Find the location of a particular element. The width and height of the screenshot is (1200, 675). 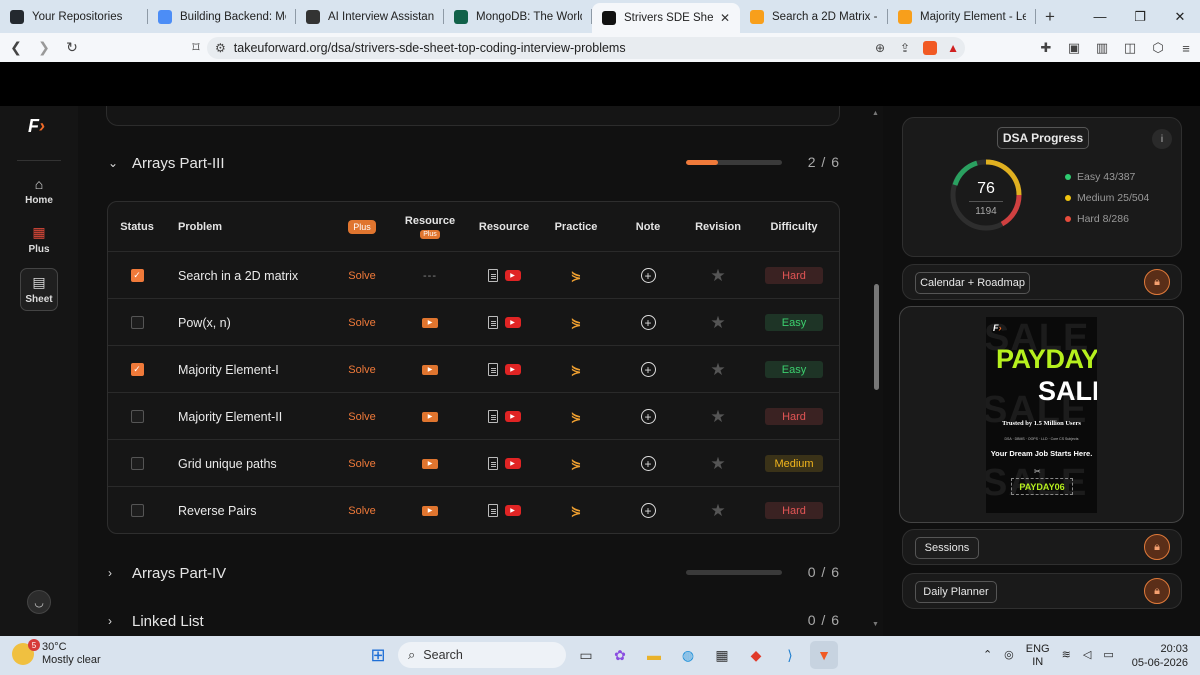

sidebar-toggle-icon: ▥ is located at coordinates (1102, 48).